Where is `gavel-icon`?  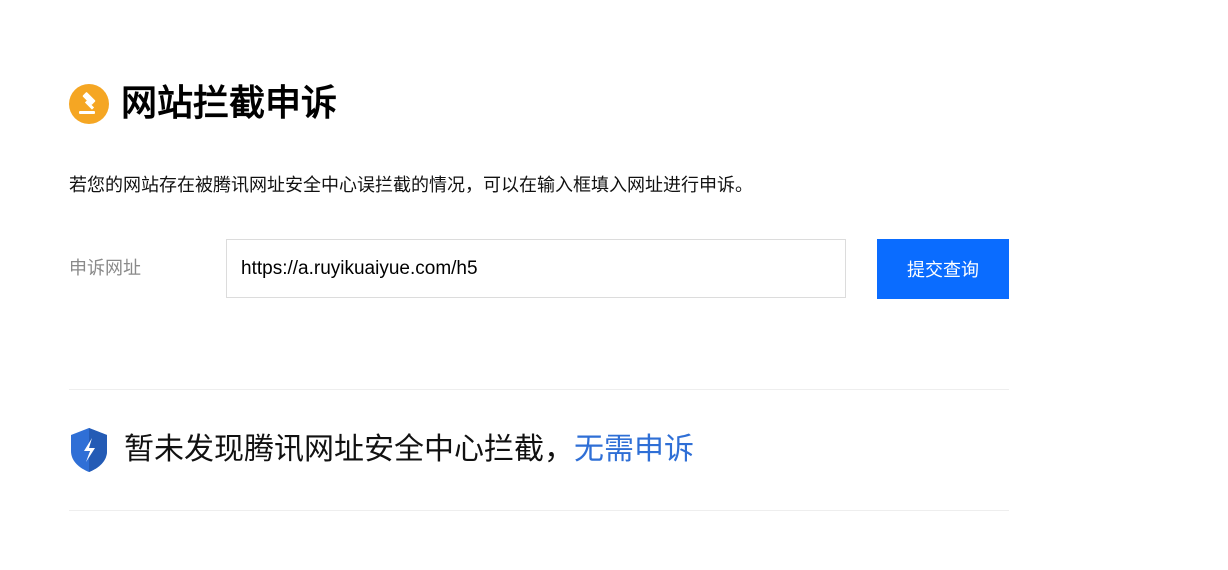
gavel-icon is located at coordinates (89, 104).